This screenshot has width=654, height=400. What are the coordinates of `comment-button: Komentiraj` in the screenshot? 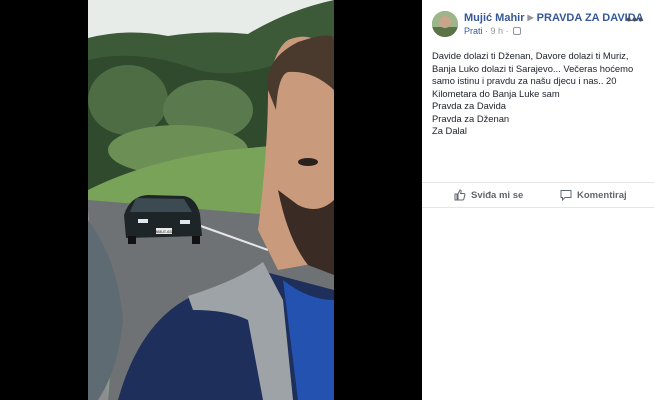 It's located at (593, 195).